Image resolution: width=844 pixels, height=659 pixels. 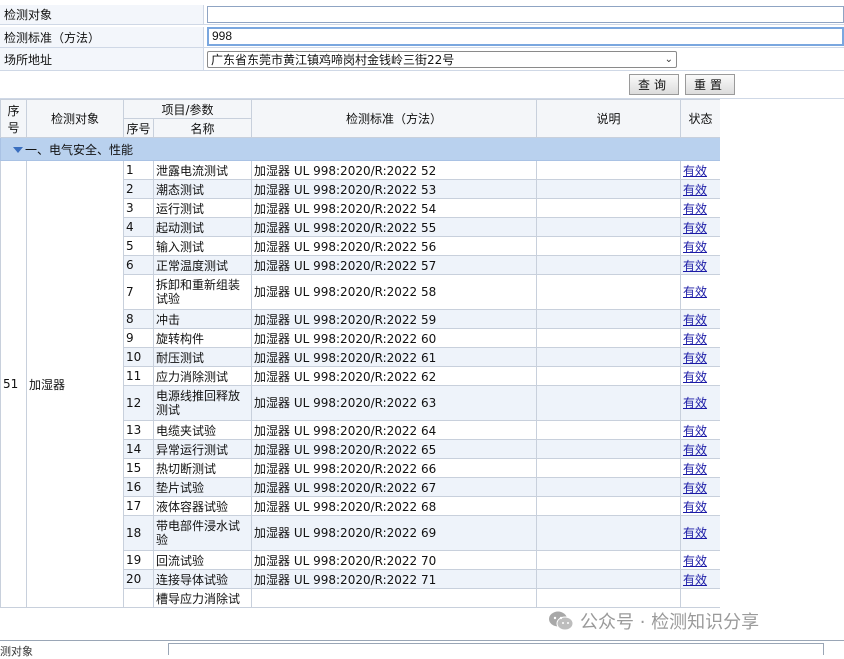 What do you see at coordinates (79, 149) in the screenshot?
I see `category-label: 一、电气安全、性能` at bounding box center [79, 149].